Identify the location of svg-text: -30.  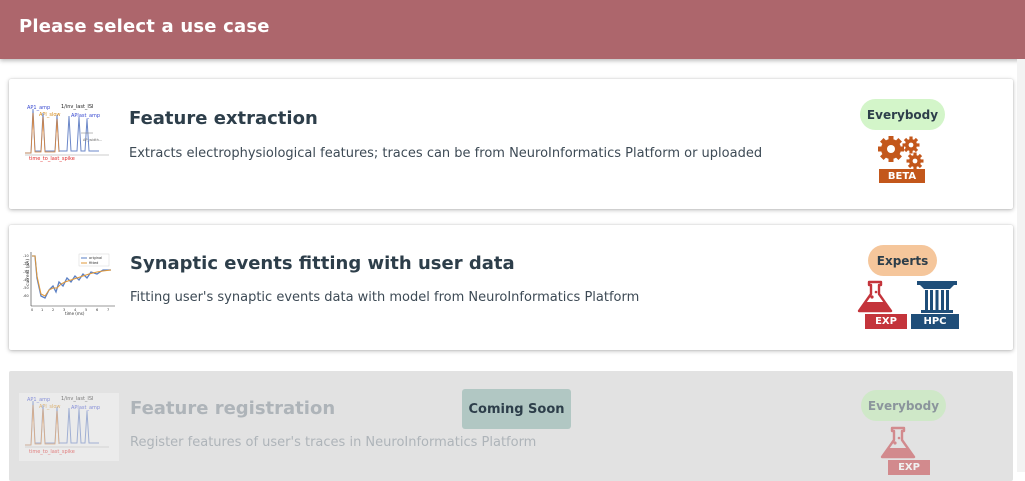
(26, 272).